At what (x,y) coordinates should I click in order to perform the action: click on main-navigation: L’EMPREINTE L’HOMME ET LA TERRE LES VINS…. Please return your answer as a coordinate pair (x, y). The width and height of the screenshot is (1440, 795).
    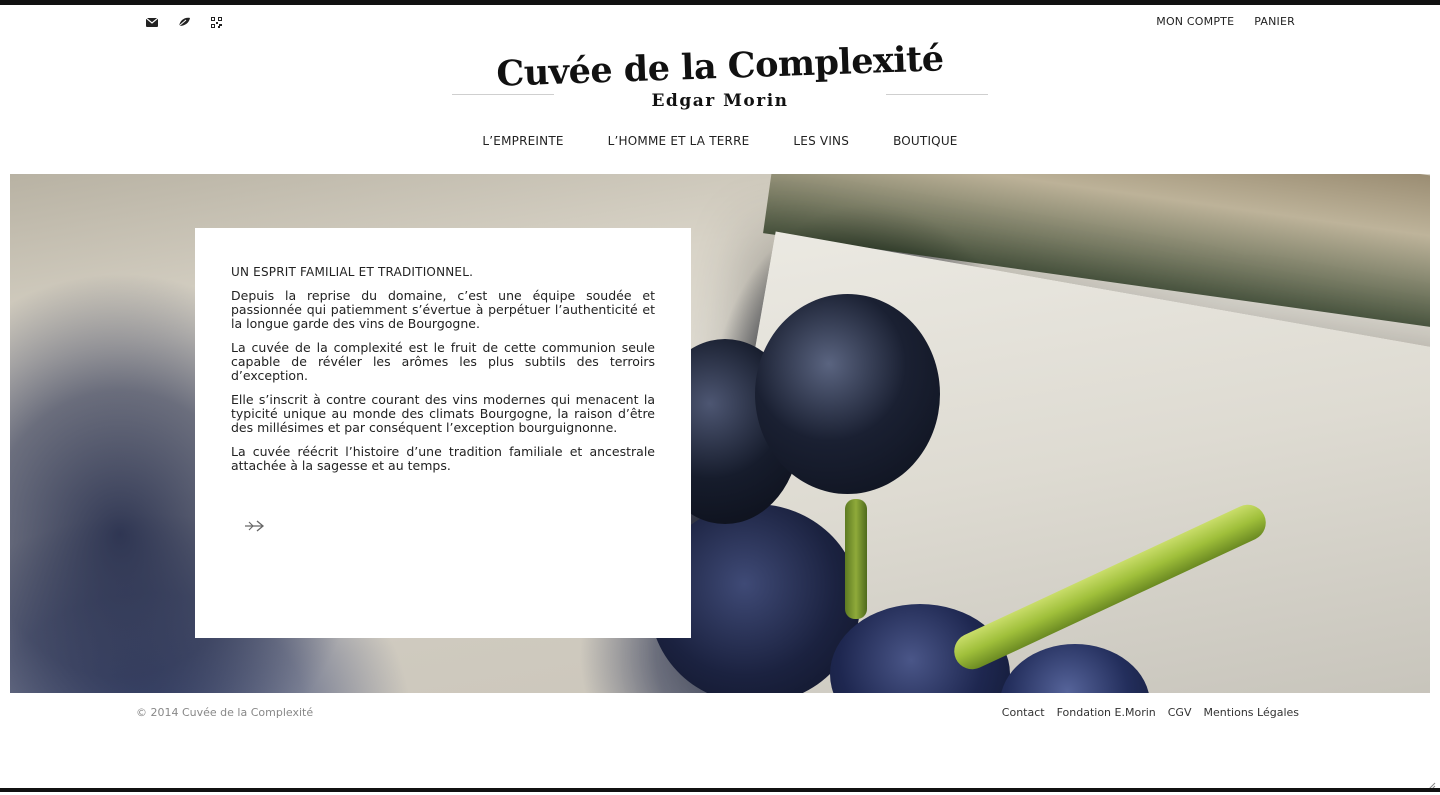
    Looking at the image, I should click on (720, 141).